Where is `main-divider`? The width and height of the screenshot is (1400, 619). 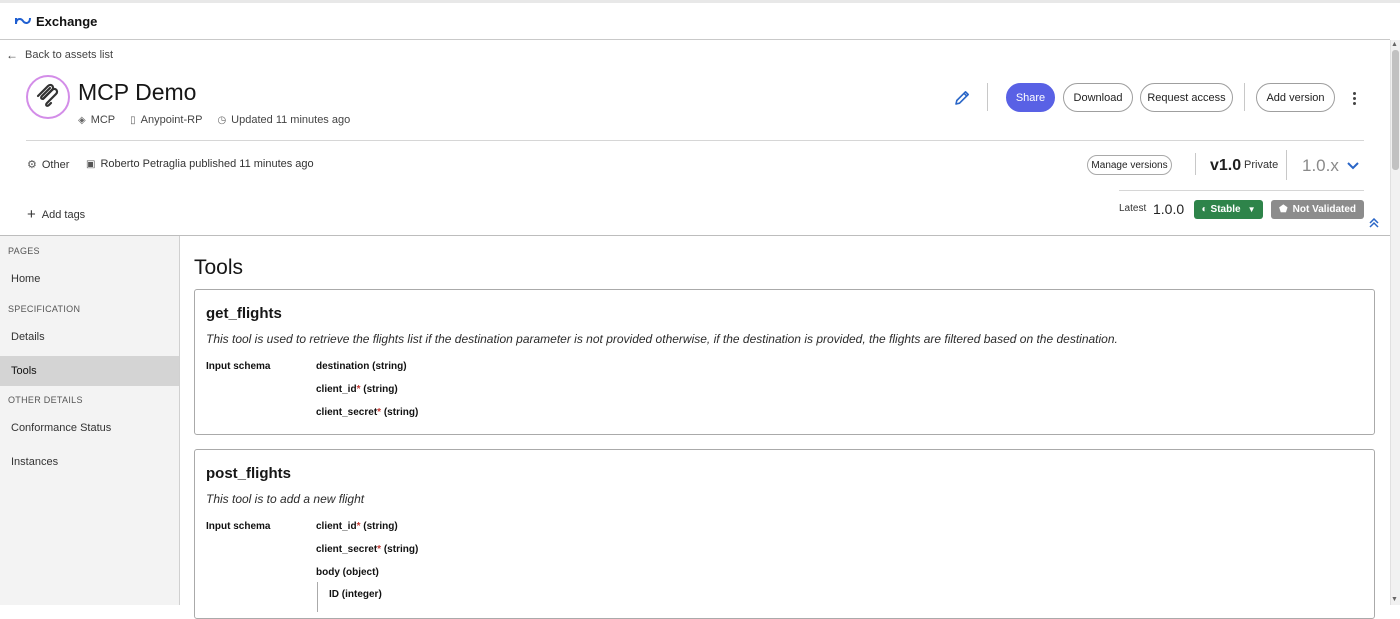 main-divider is located at coordinates (695, 235).